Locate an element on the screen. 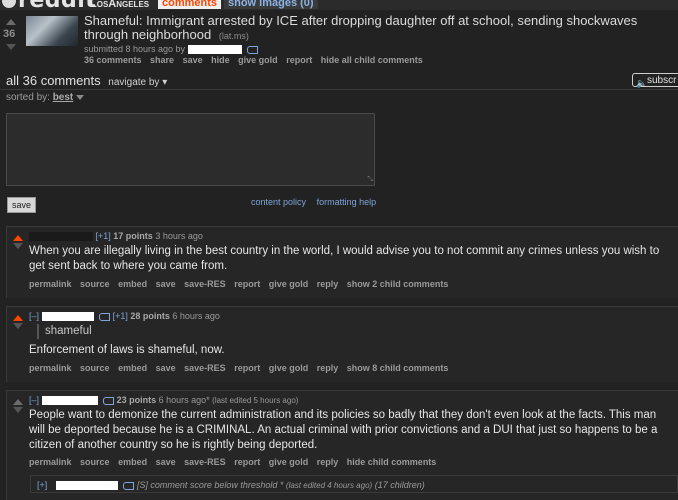 Image resolution: width=678 pixels, height=500 pixels. comment-time: 6 hours ago is located at coordinates (196, 316).